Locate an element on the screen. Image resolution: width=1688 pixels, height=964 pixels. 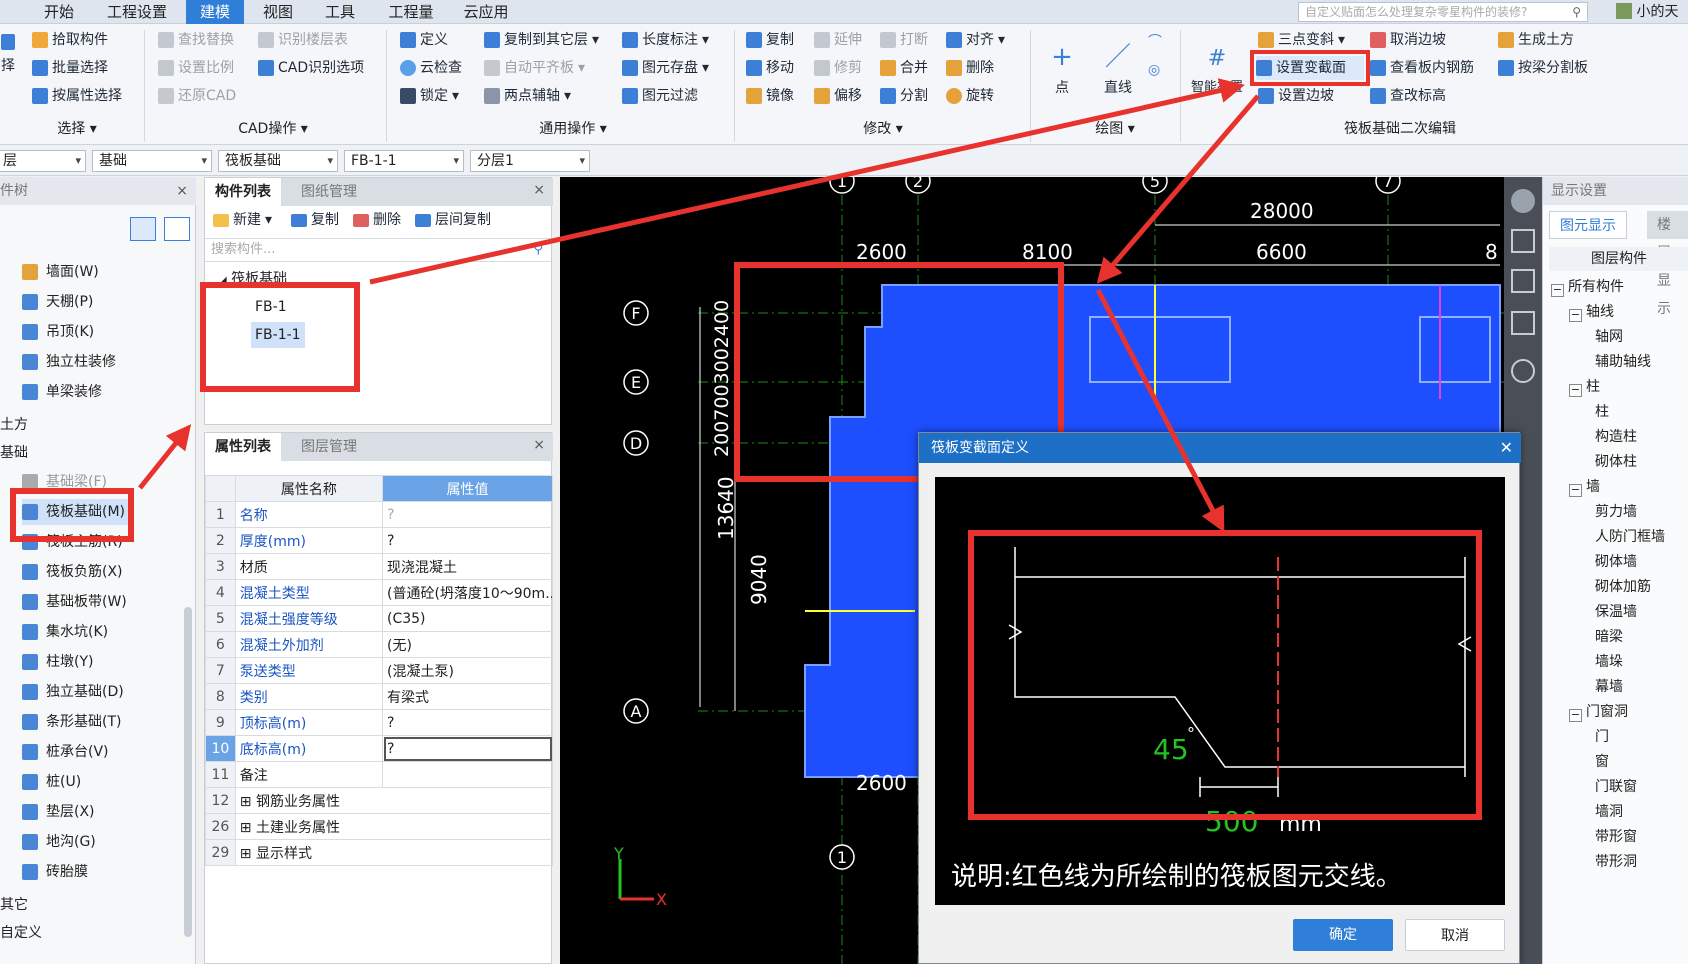
group-label-common: 通用操作 ▾ is located at coordinates (573, 129).